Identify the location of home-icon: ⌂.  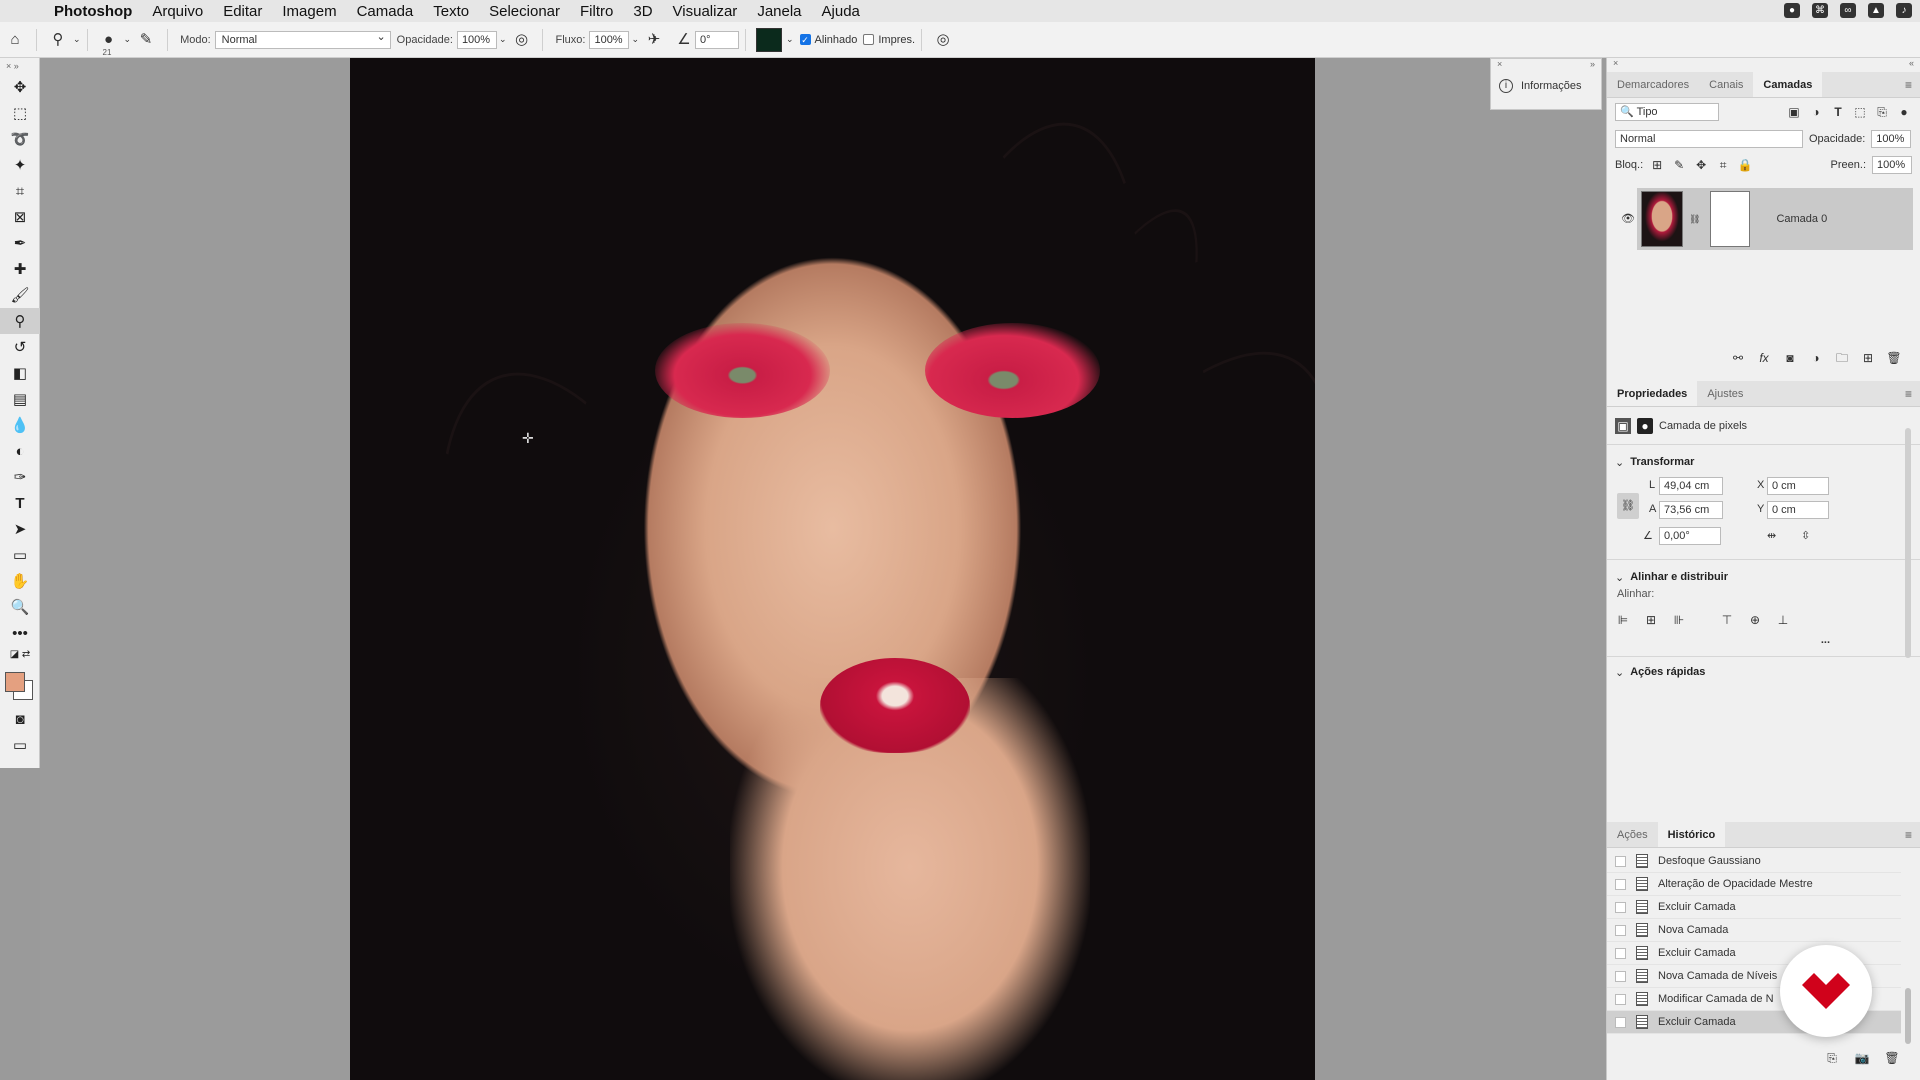
(15, 40).